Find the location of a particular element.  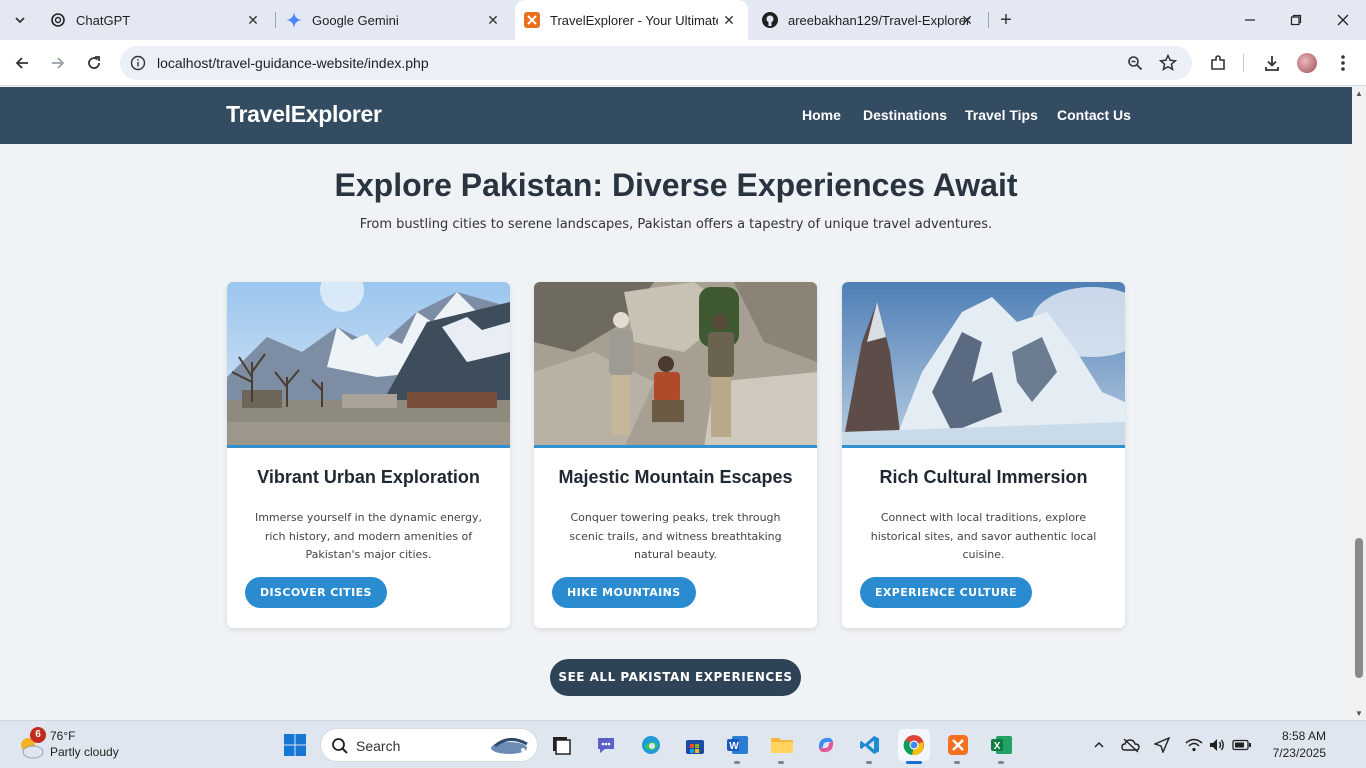

card-image-peak is located at coordinates (983, 365).